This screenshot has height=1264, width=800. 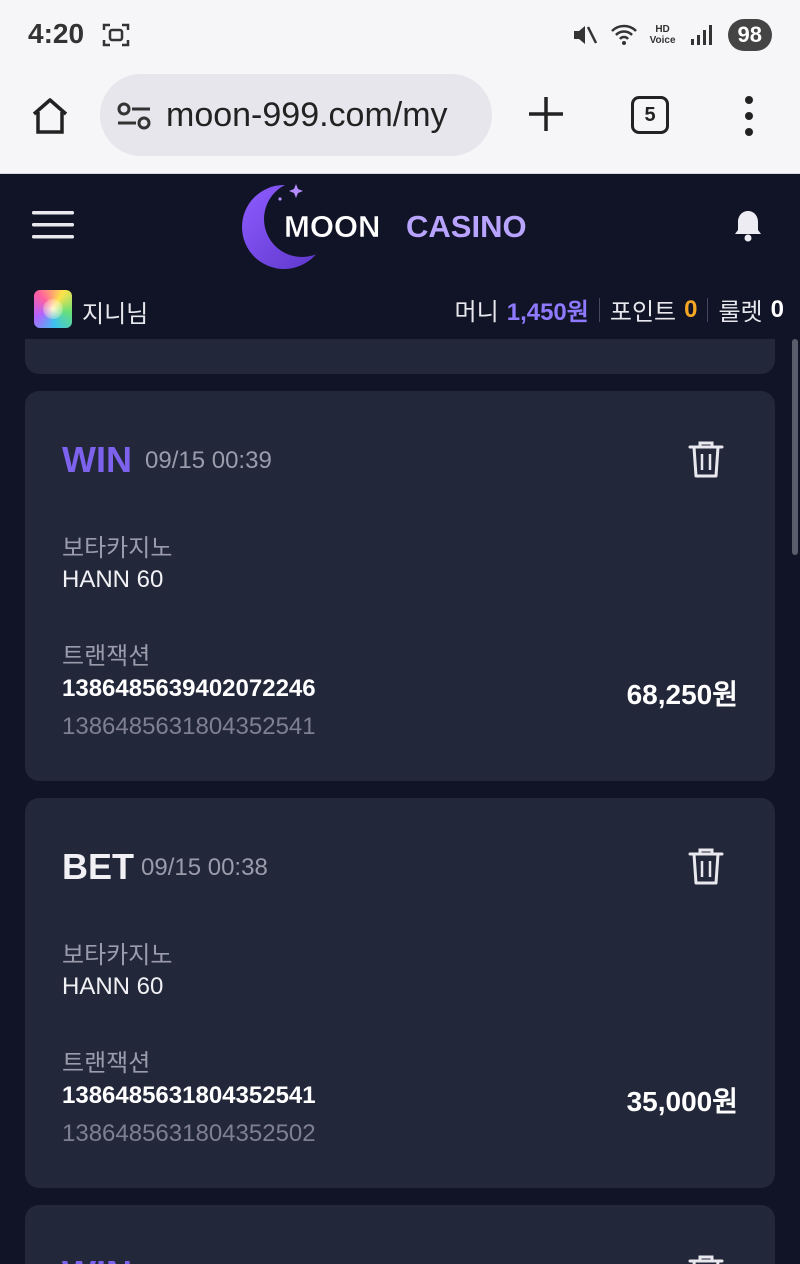 I want to click on hamburger-menu-icon, so click(x=53, y=225).